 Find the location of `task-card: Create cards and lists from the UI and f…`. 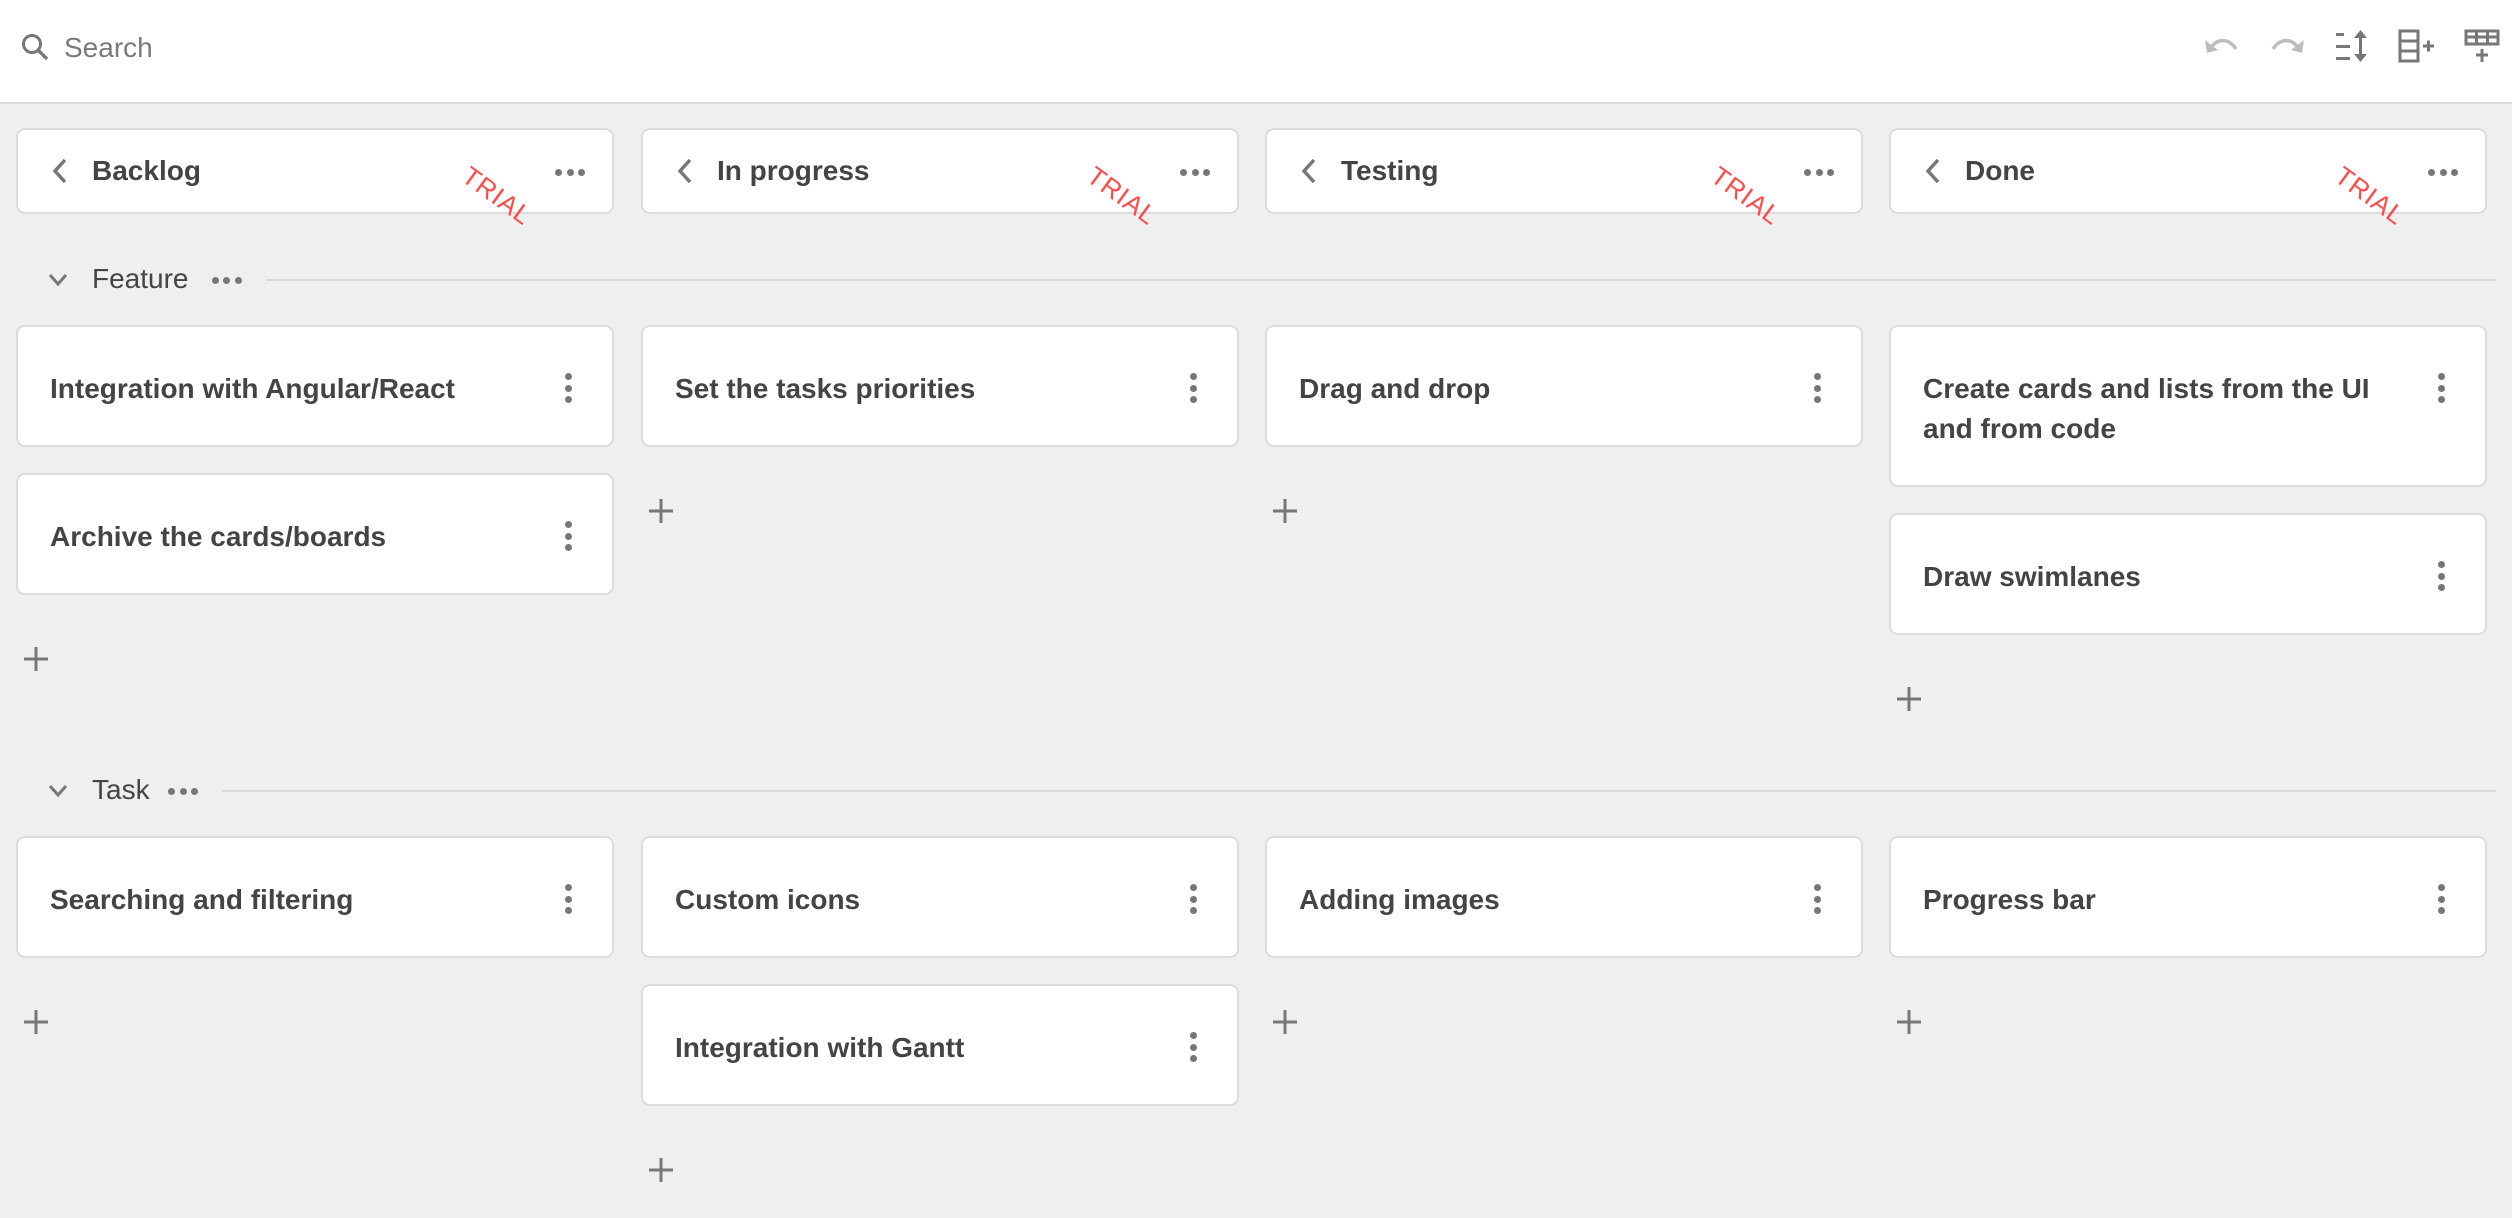

task-card: Create cards and lists from the UI and f… is located at coordinates (2188, 406).